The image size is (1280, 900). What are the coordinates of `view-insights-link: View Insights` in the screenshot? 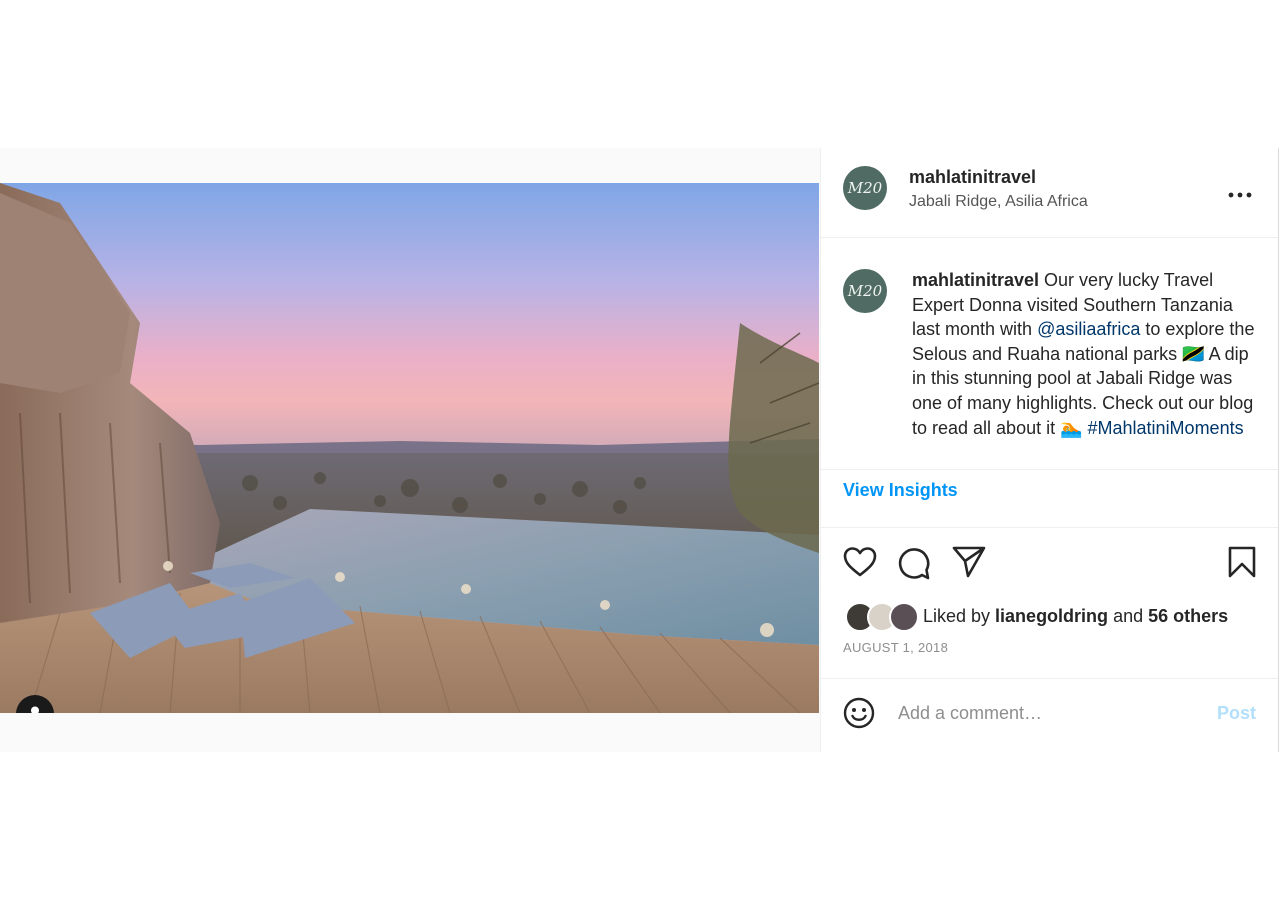 It's located at (900, 490).